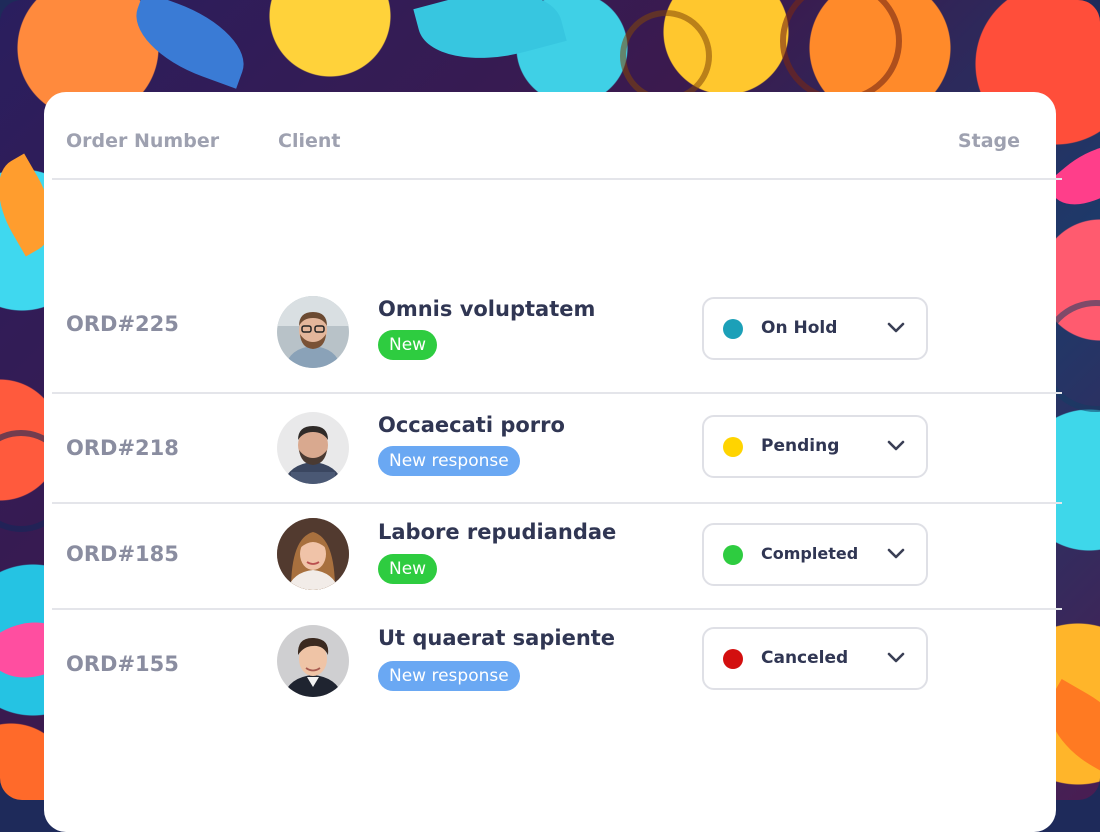 The image size is (1100, 832). I want to click on stage-dropdown: Canceled, so click(815, 658).